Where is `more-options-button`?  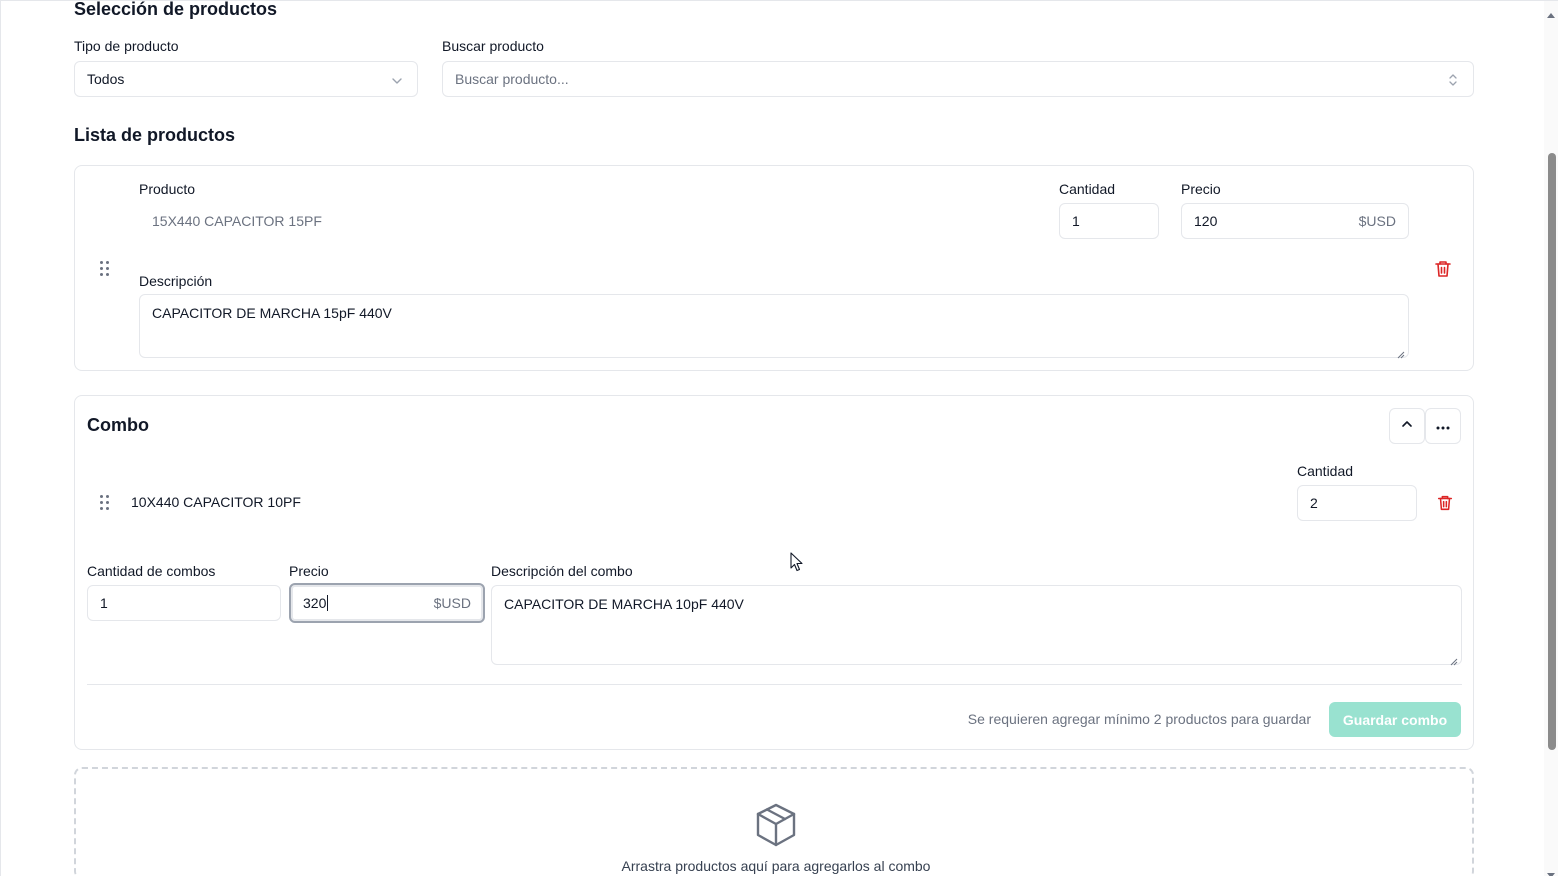
more-options-button is located at coordinates (1443, 426).